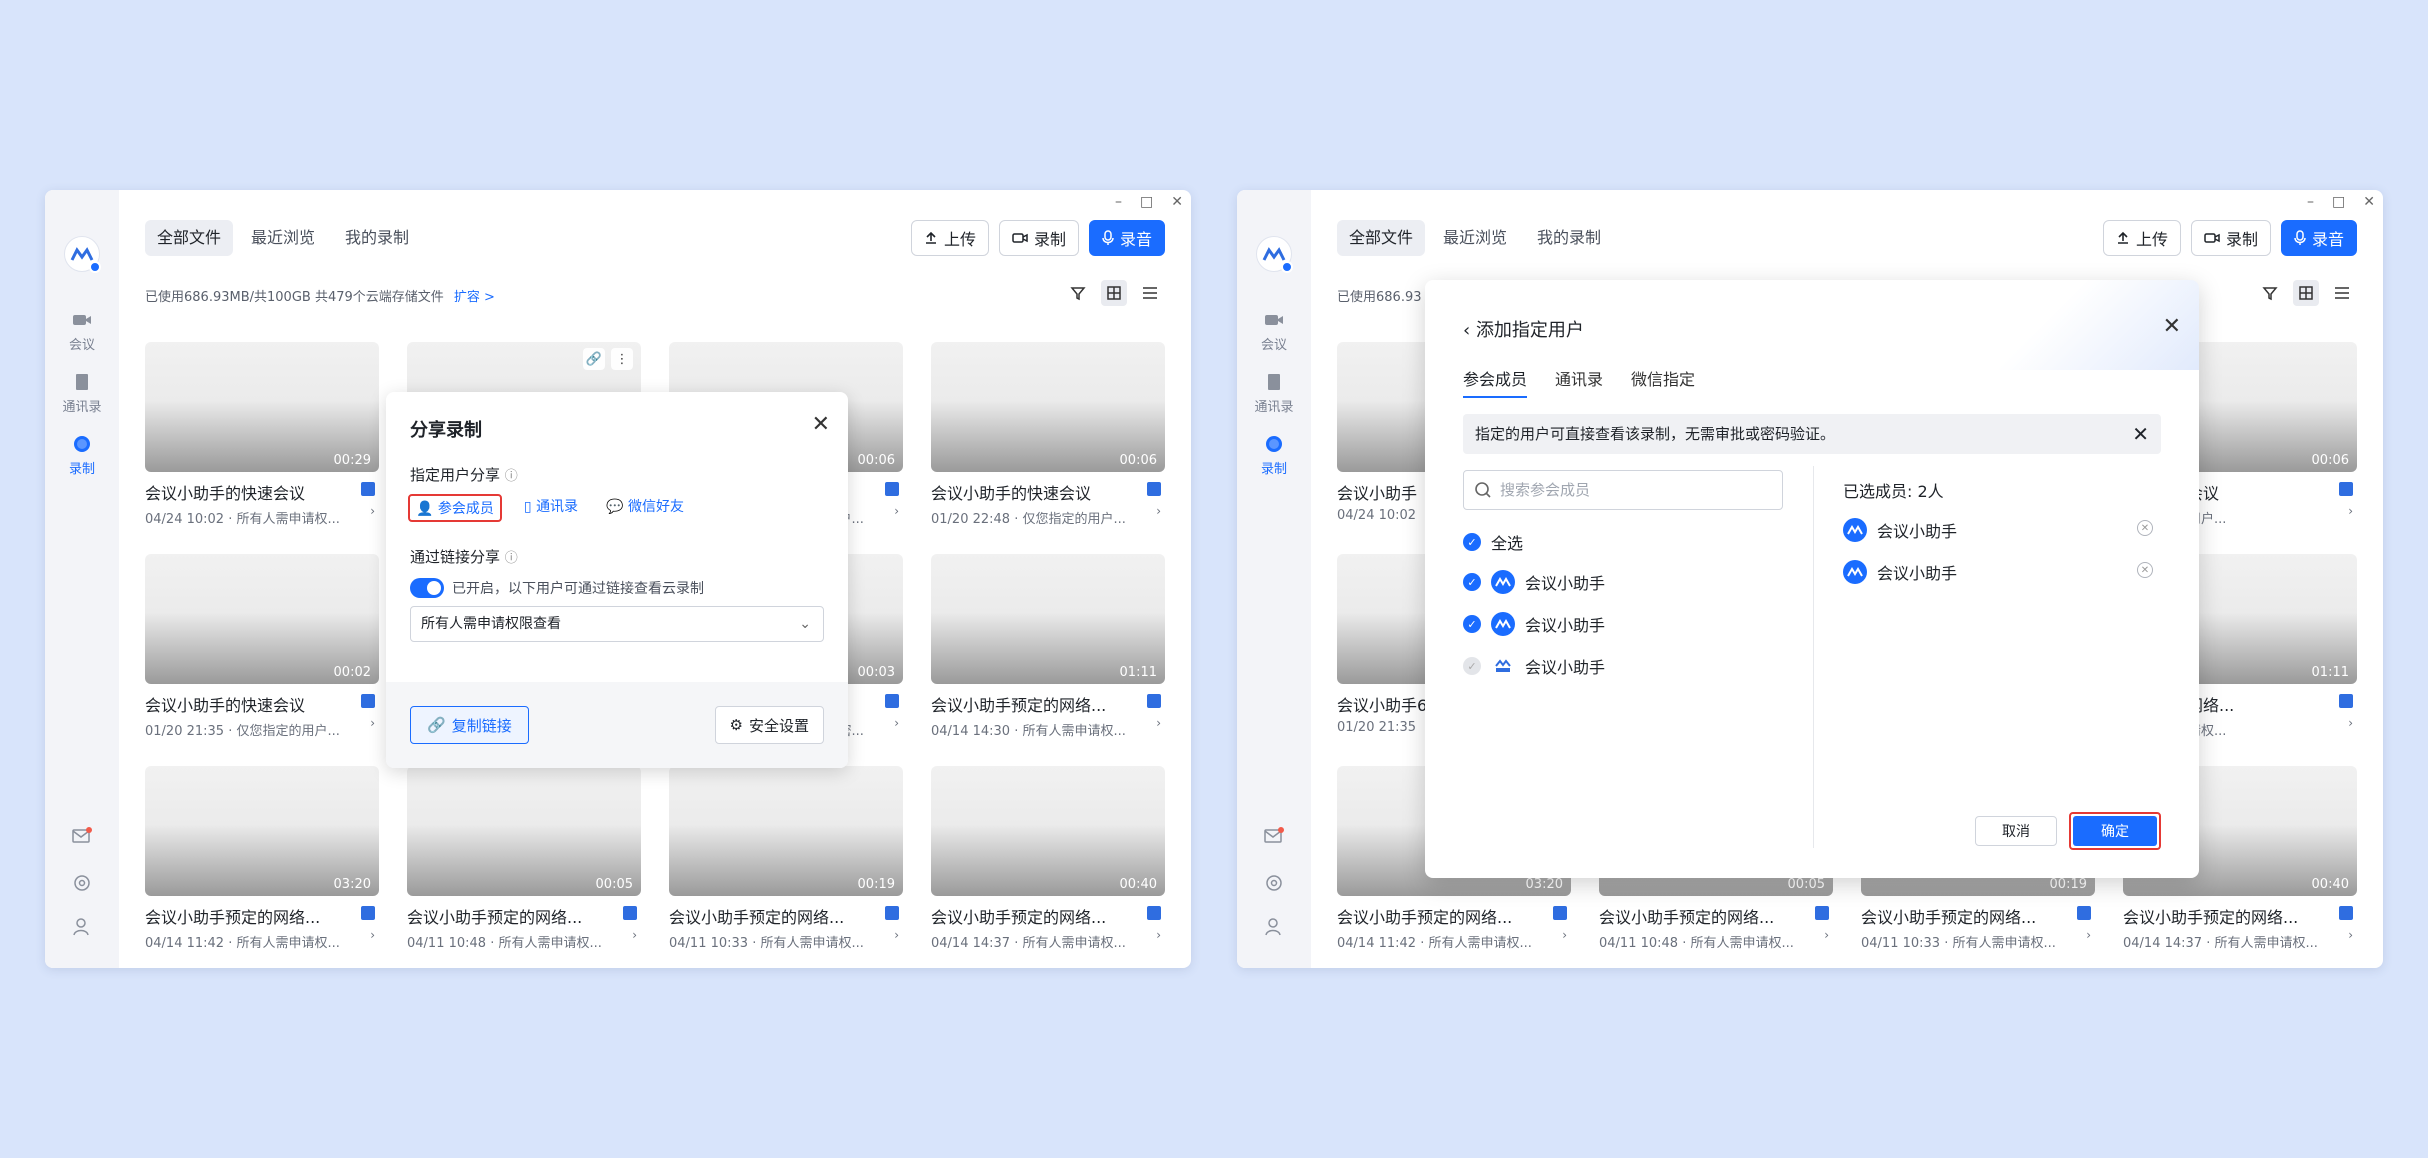  What do you see at coordinates (1466, 330) in the screenshot?
I see `chevron-left-icon: ‹` at bounding box center [1466, 330].